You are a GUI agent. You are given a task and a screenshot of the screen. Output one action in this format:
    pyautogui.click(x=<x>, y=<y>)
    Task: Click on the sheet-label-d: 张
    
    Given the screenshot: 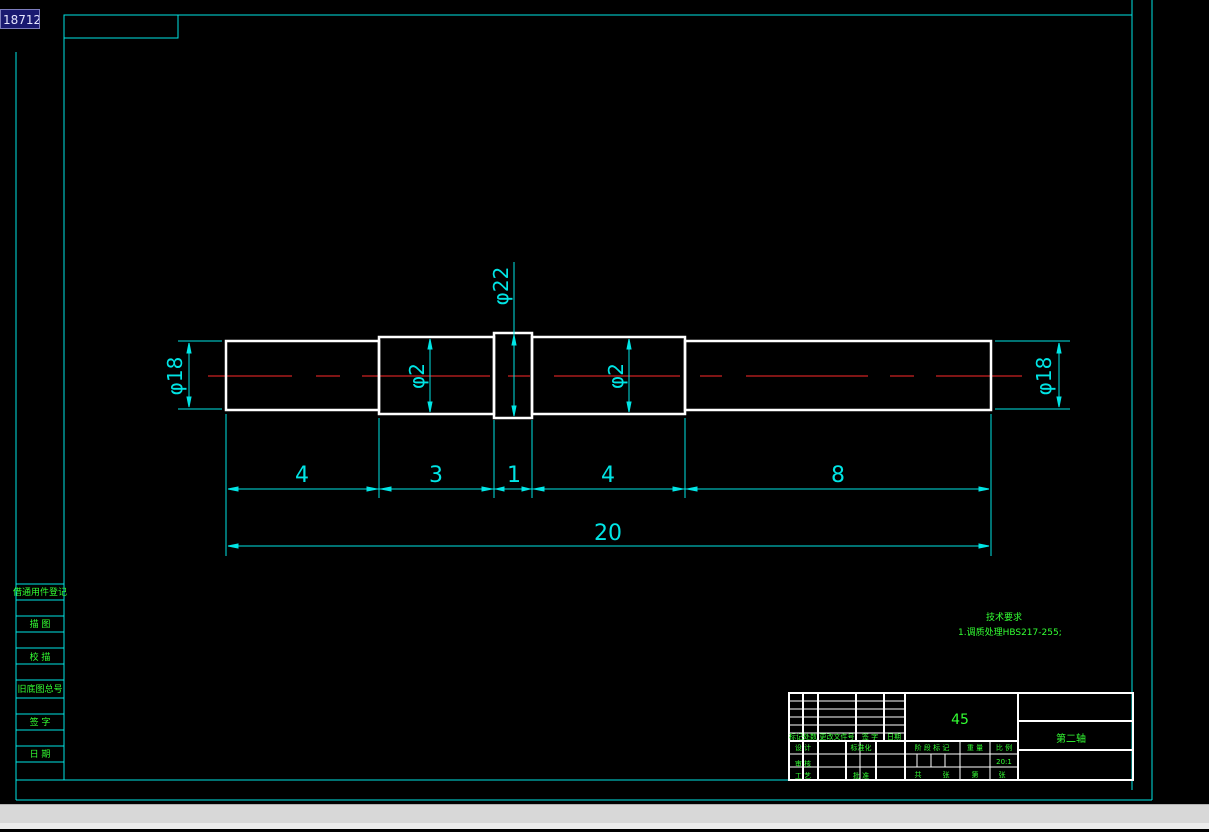 What is the action you would take?
    pyautogui.click(x=1002, y=774)
    